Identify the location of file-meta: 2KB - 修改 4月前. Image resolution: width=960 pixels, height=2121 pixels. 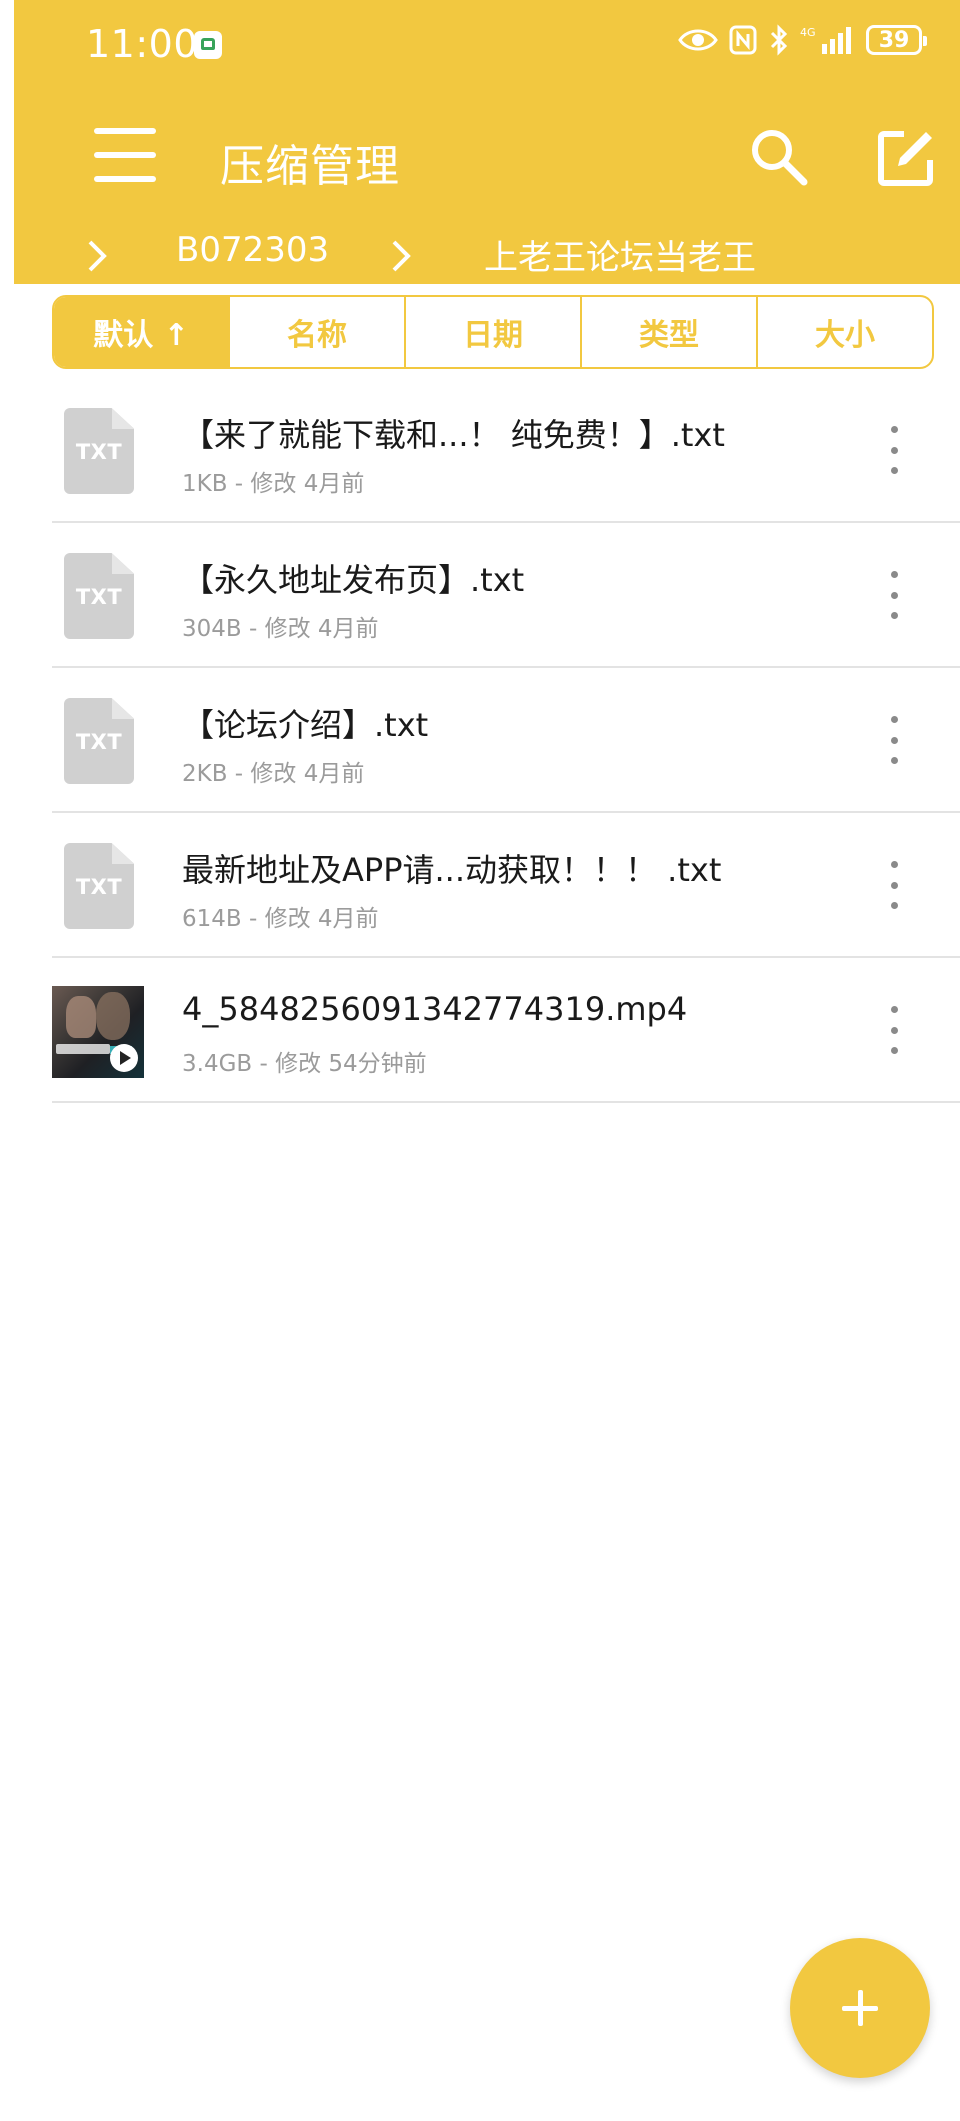
(273, 774).